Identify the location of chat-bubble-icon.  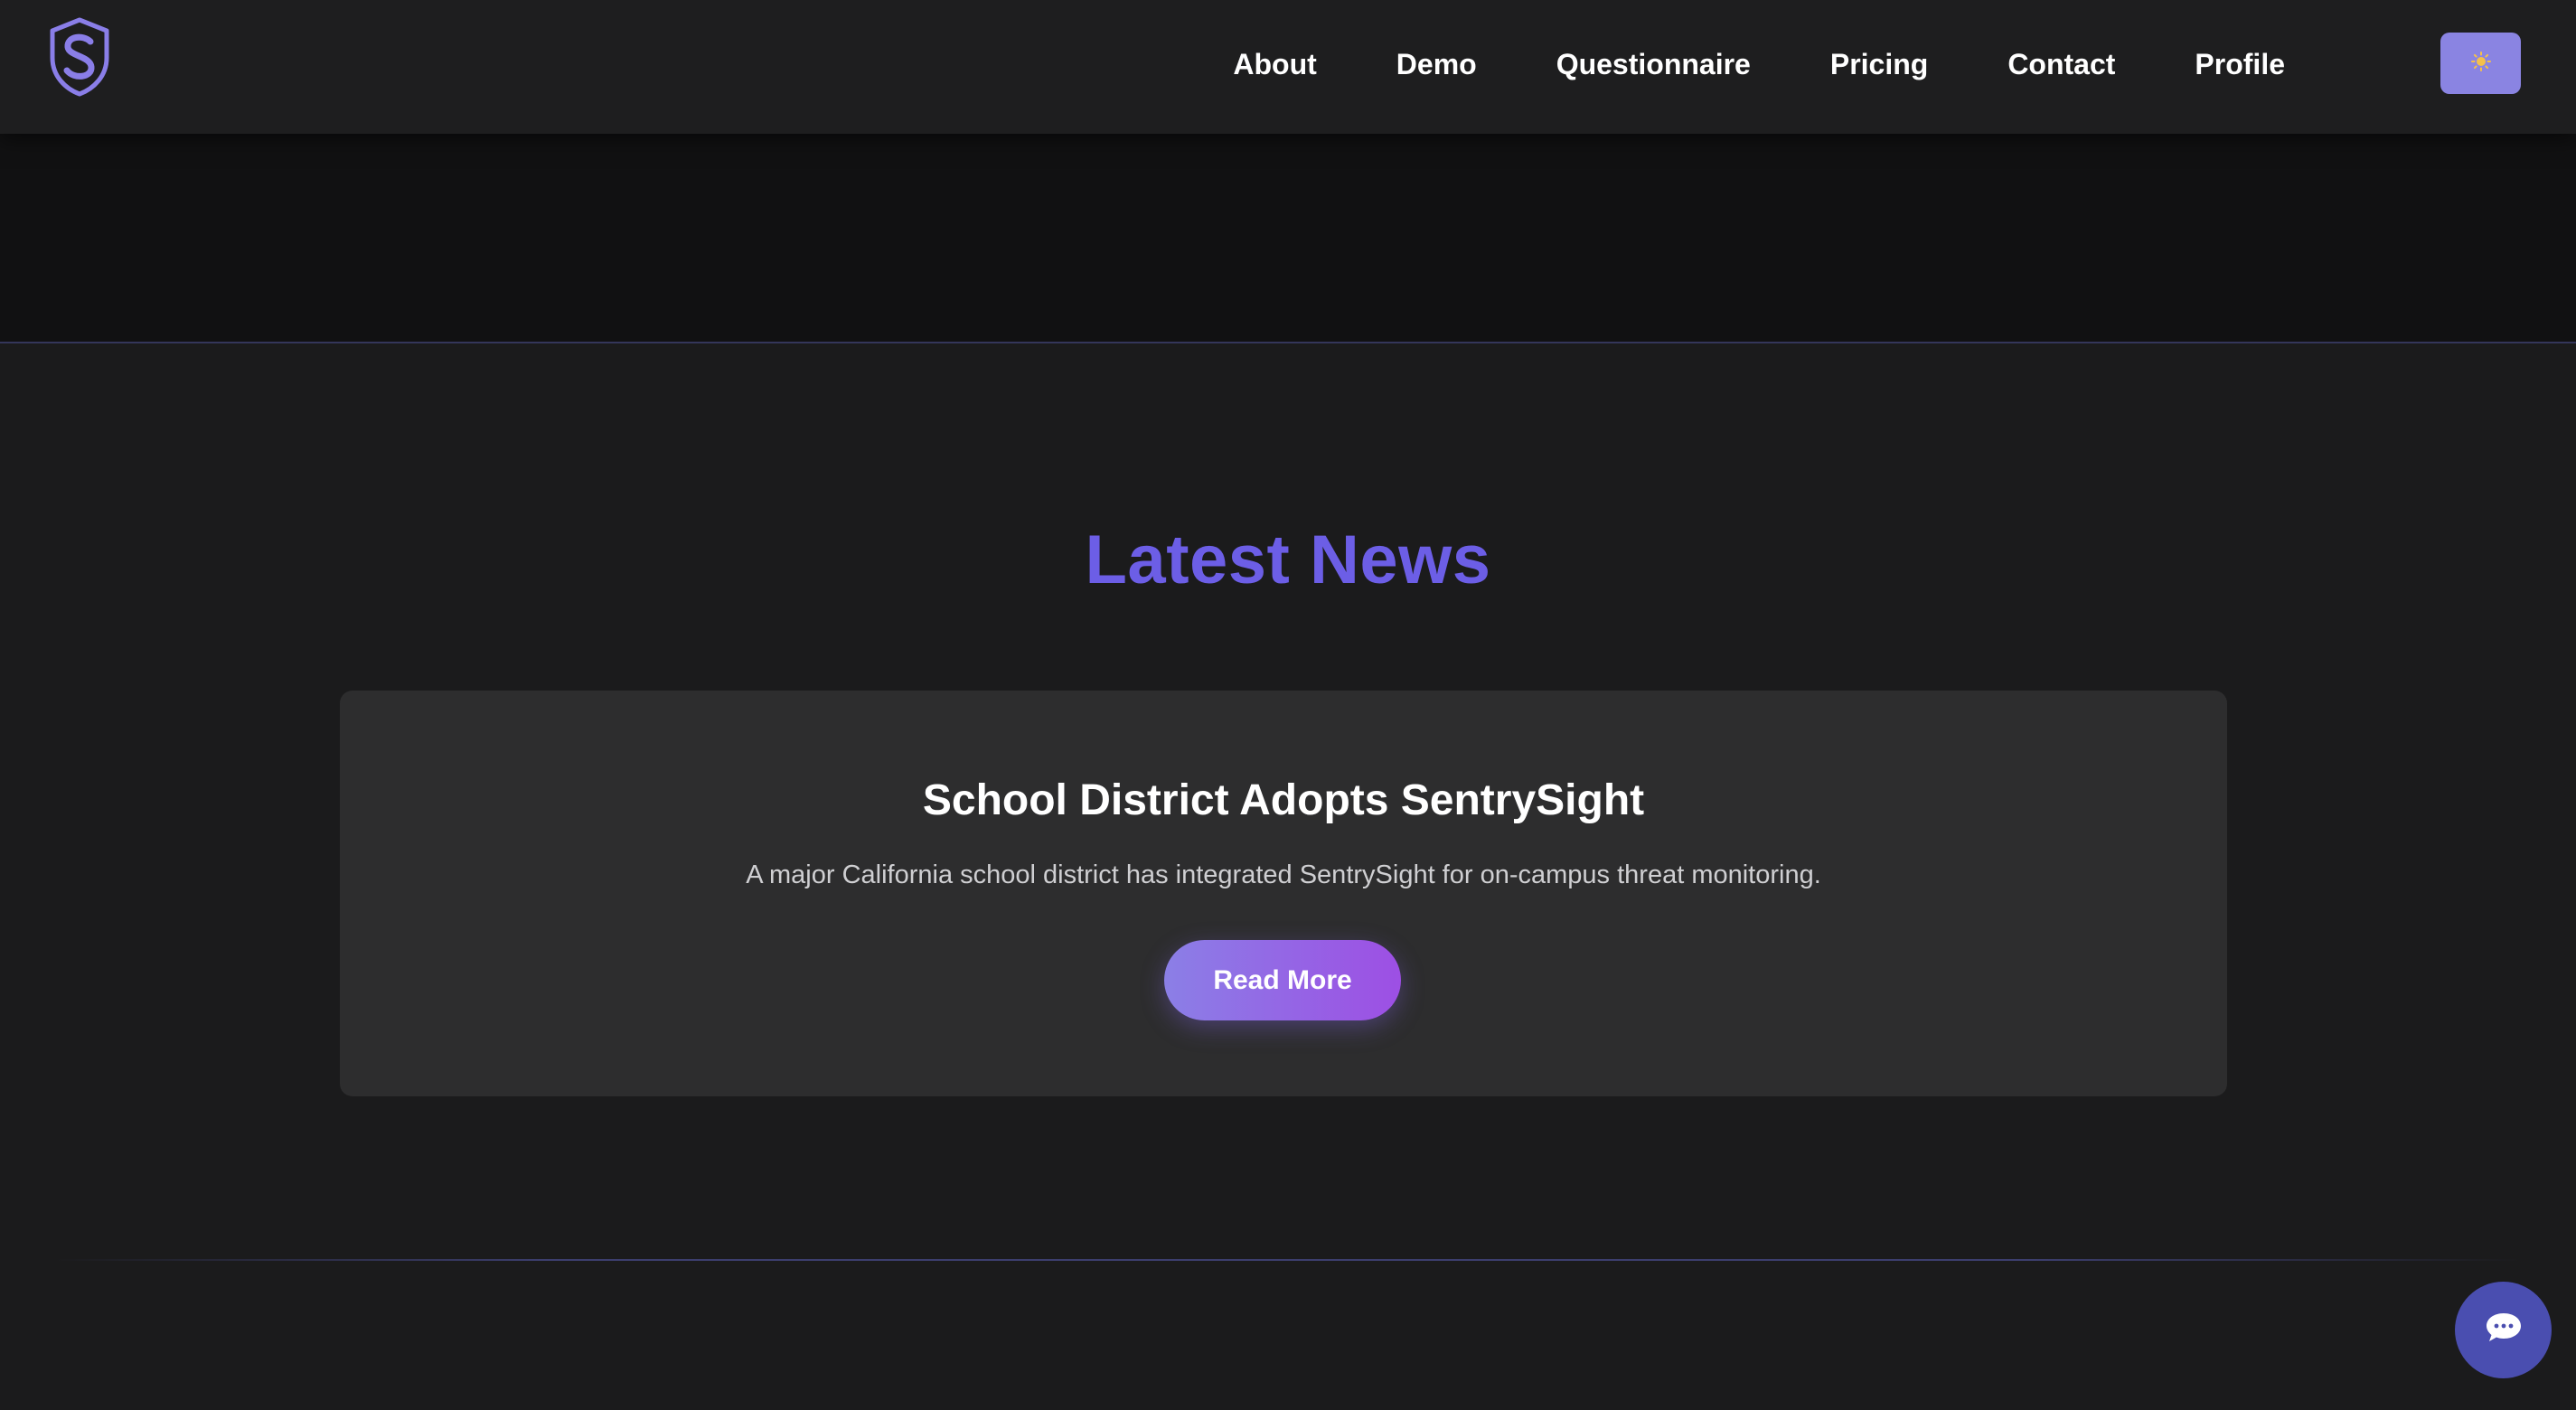
(2504, 1330).